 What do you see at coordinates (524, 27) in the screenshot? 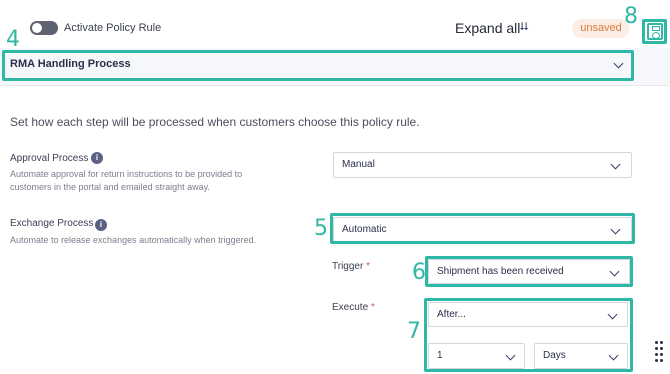
I see `double-chevron-down-icon: ⮇` at bounding box center [524, 27].